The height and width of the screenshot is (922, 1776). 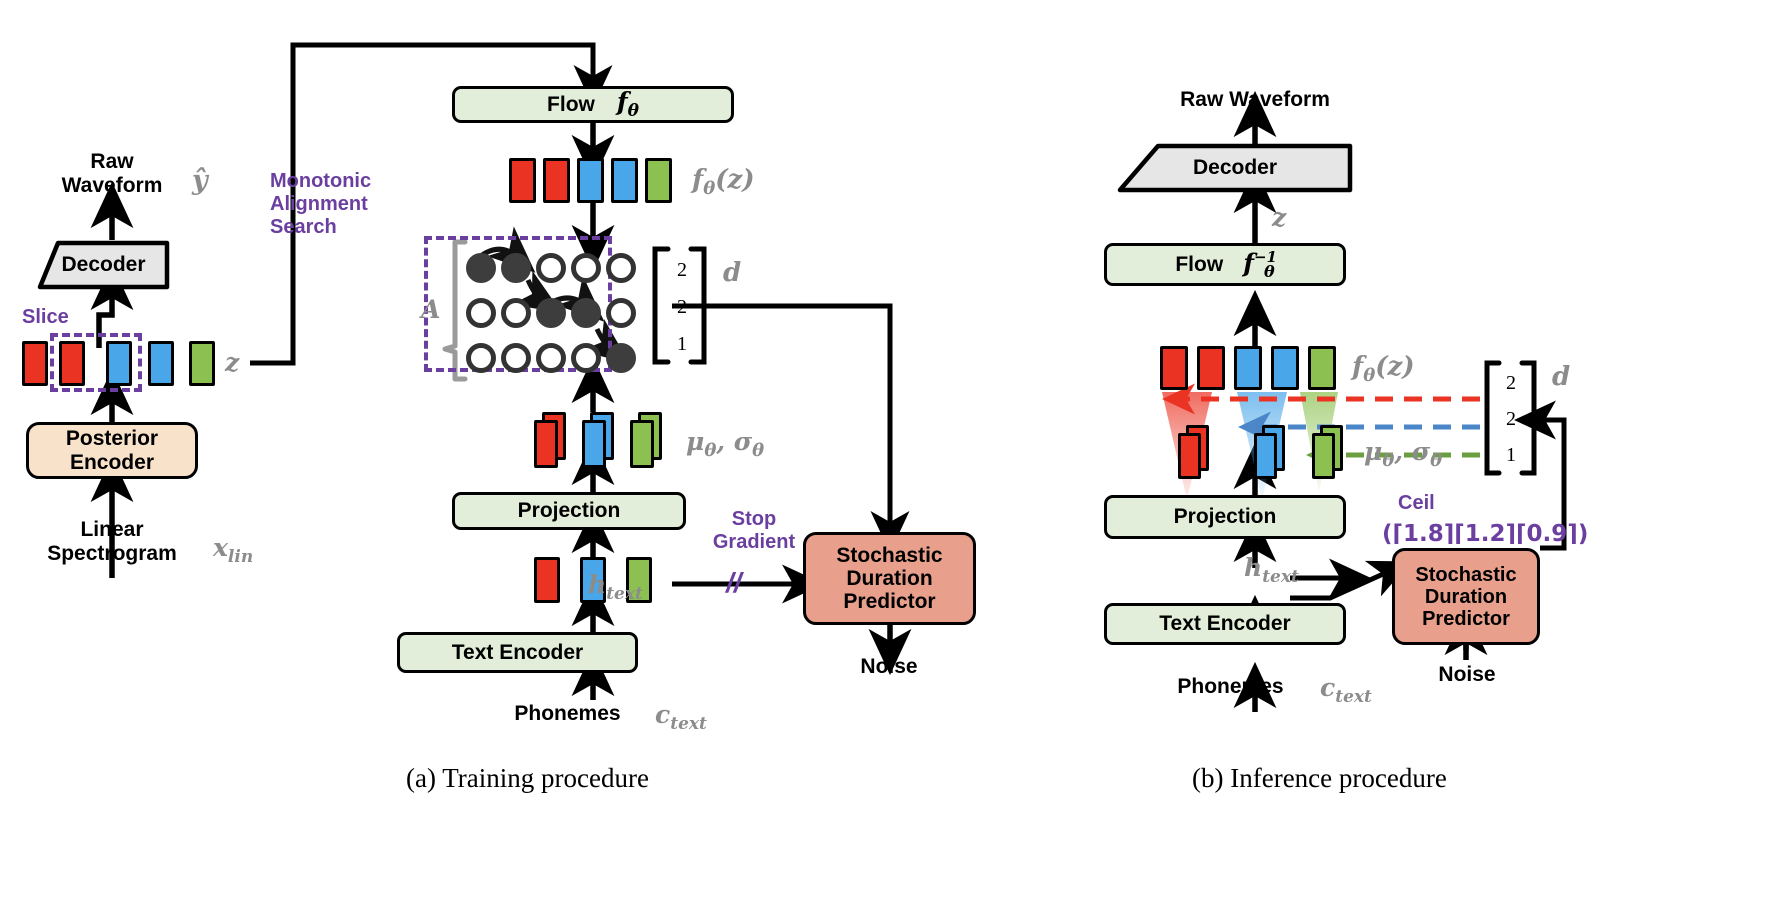 I want to click on duration-vector-inference: 2 2 1, so click(x=1511, y=419).